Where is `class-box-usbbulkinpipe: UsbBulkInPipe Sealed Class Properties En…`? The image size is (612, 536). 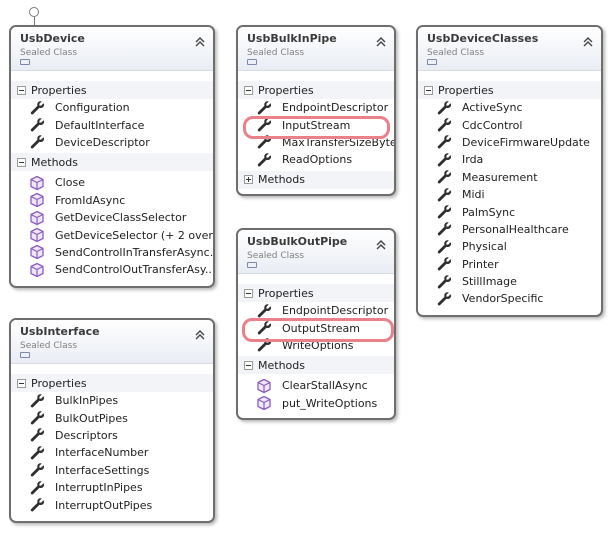
class-box-usbbulkinpipe: UsbBulkInPipe Sealed Class Properties En… is located at coordinates (316, 110).